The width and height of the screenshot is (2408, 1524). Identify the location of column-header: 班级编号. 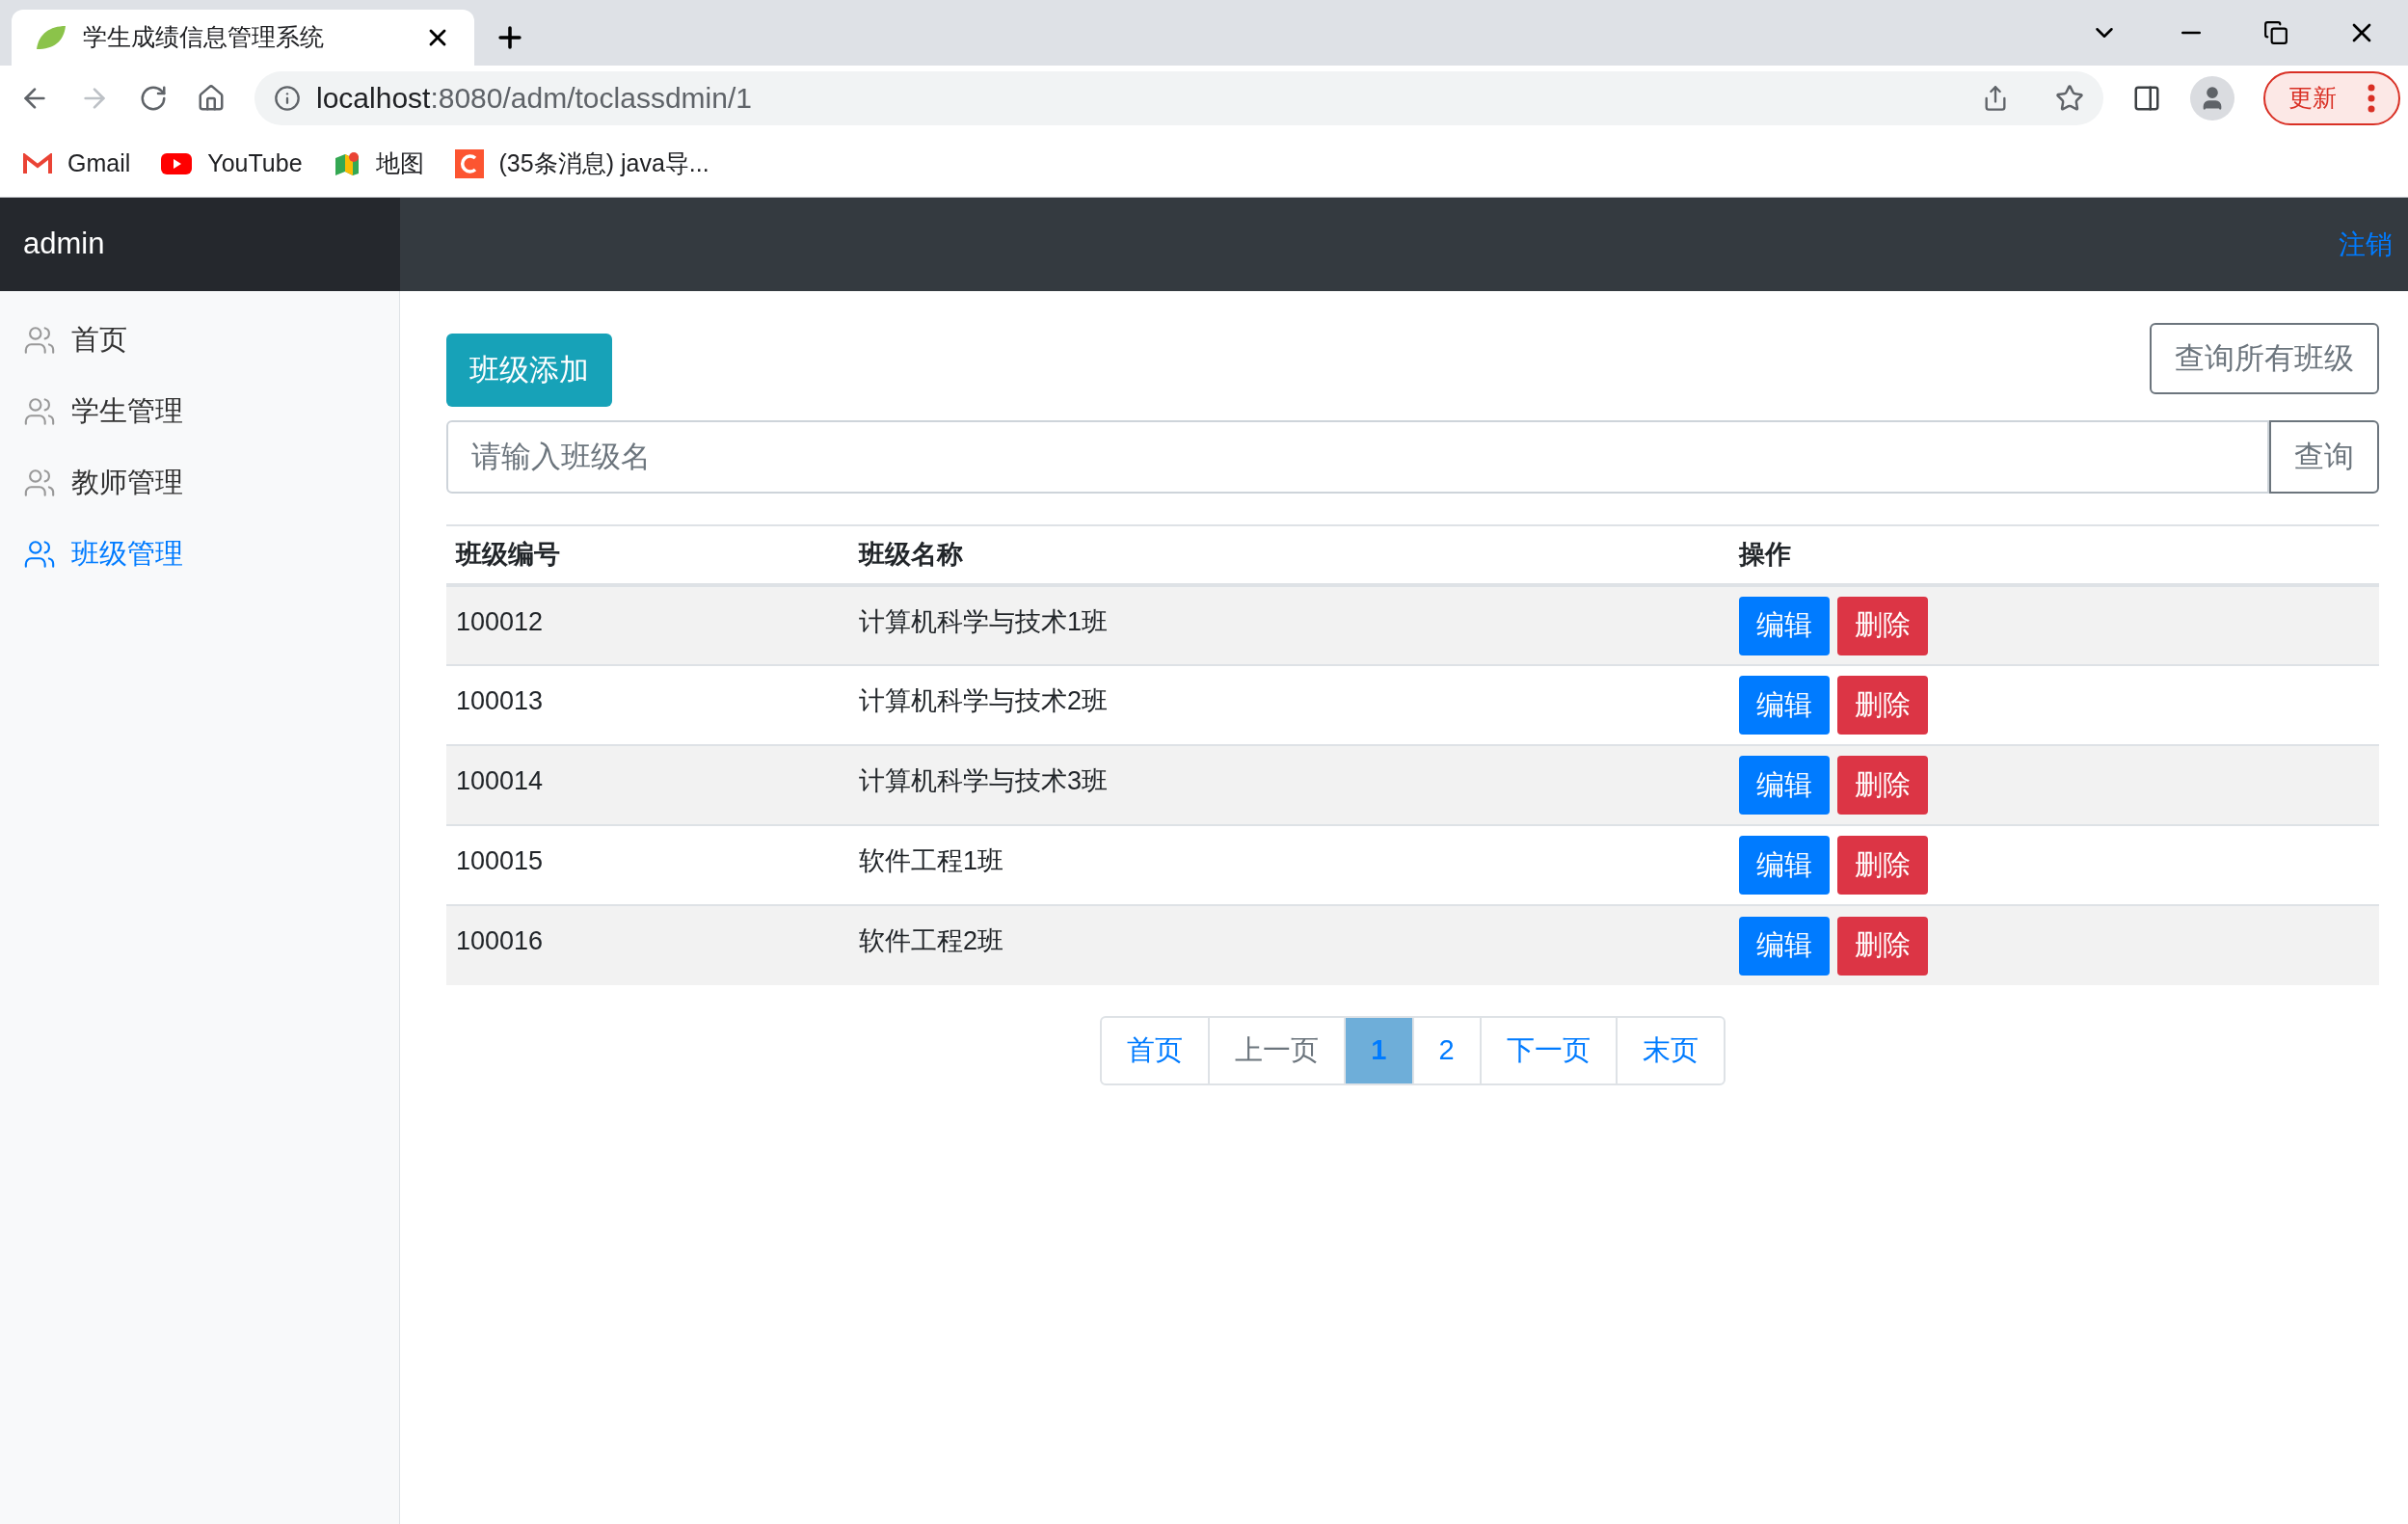
(508, 555).